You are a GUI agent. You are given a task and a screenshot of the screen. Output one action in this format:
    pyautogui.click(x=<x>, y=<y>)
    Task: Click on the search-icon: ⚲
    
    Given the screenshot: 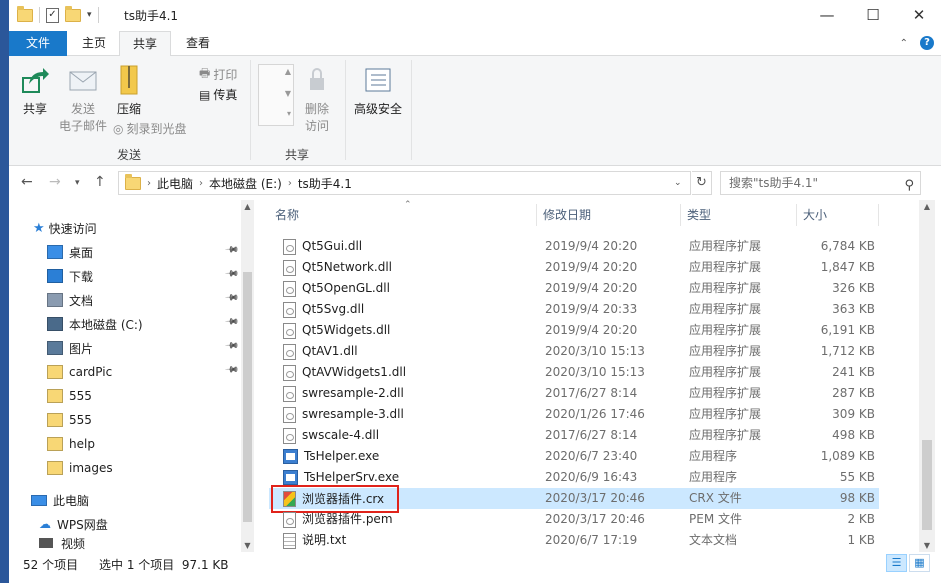 What is the action you would take?
    pyautogui.click(x=909, y=186)
    